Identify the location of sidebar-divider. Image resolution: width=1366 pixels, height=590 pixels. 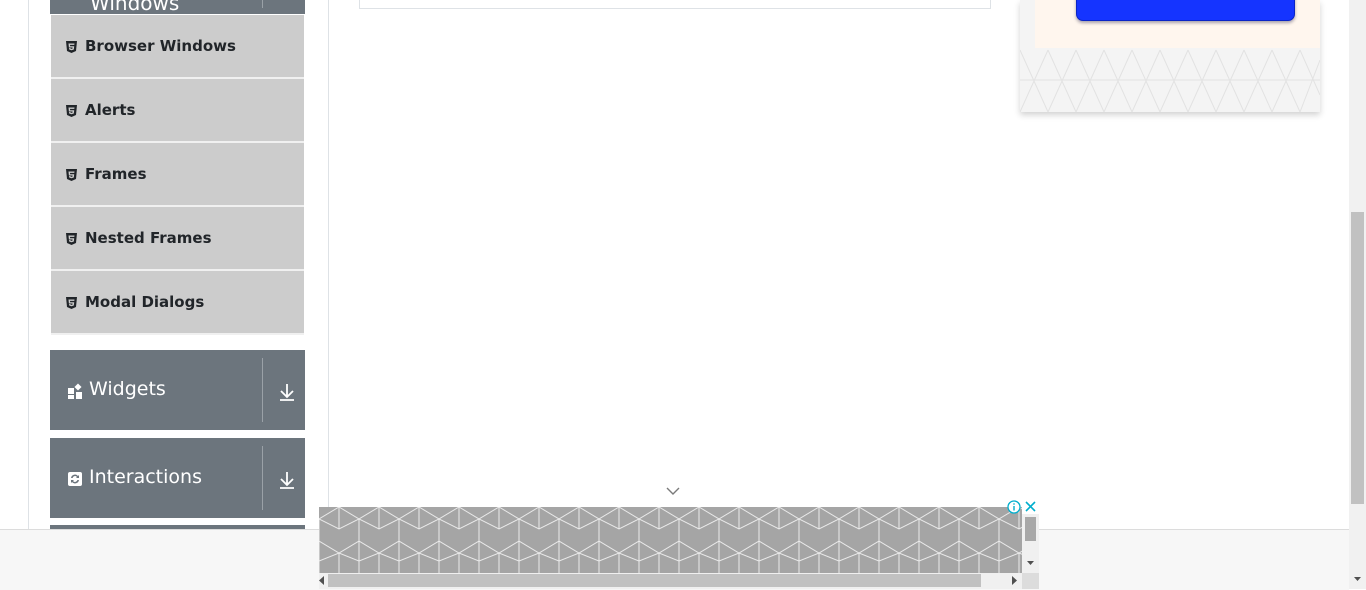
(328, 264).